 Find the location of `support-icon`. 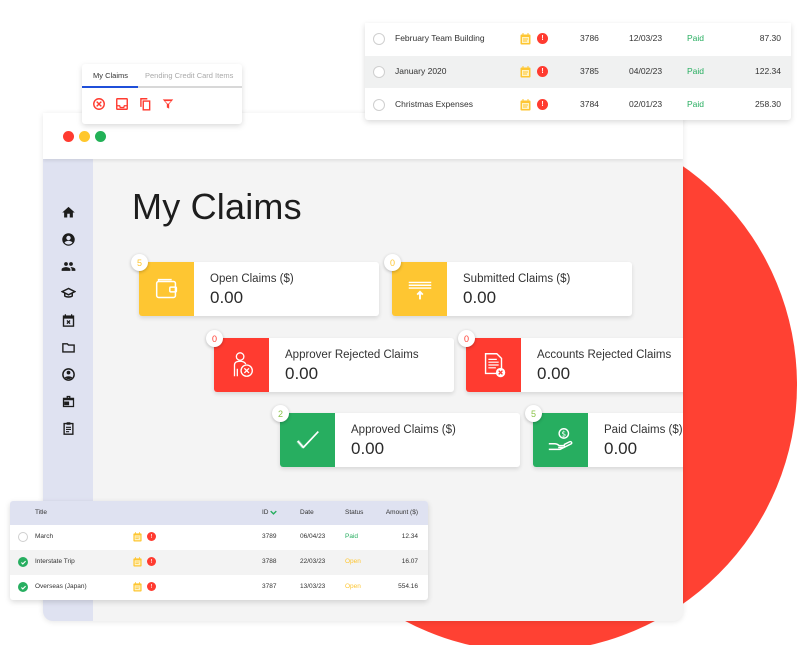

support-icon is located at coordinates (68, 374).